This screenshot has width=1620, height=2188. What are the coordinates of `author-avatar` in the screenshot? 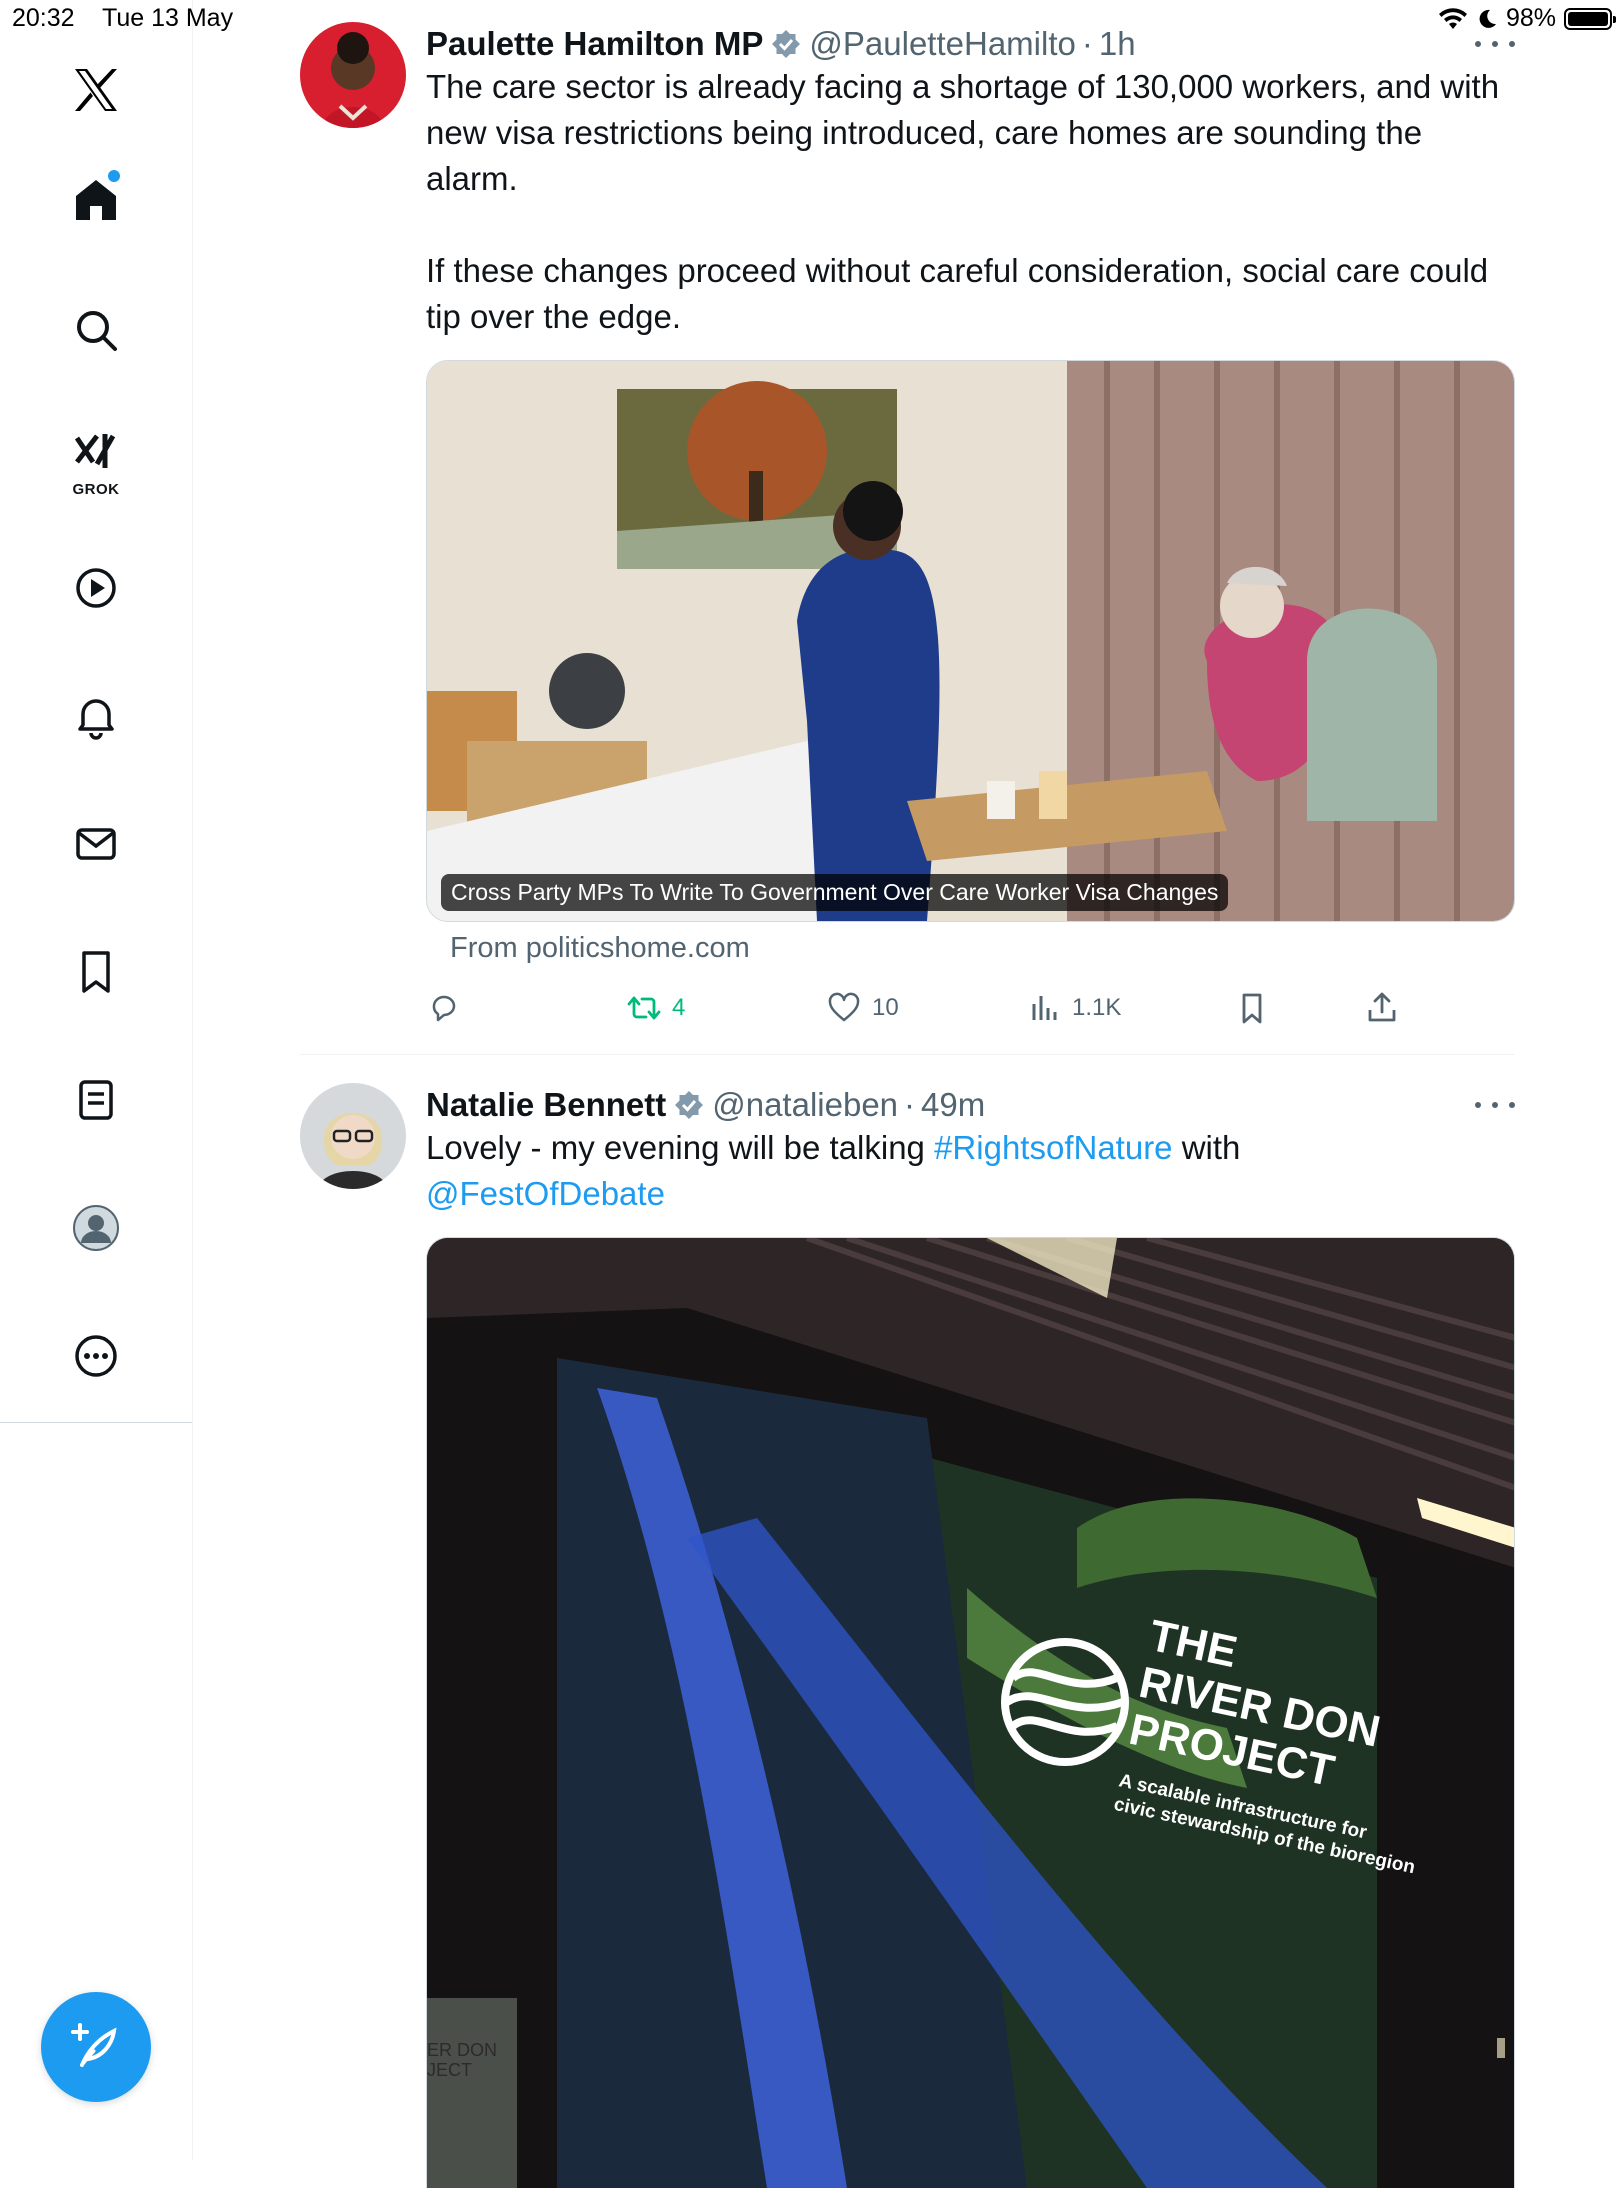 It's located at (353, 1136).